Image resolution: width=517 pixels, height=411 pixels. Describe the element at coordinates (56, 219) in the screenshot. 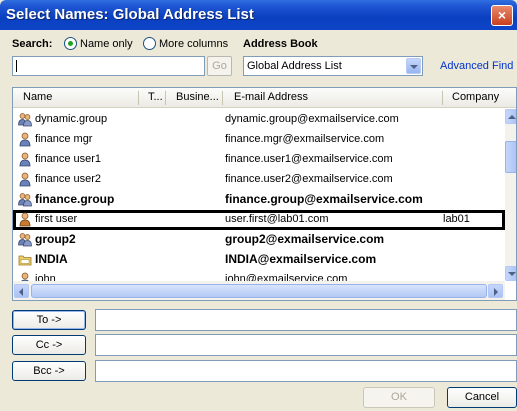

I see `entry-name: first user` at that location.